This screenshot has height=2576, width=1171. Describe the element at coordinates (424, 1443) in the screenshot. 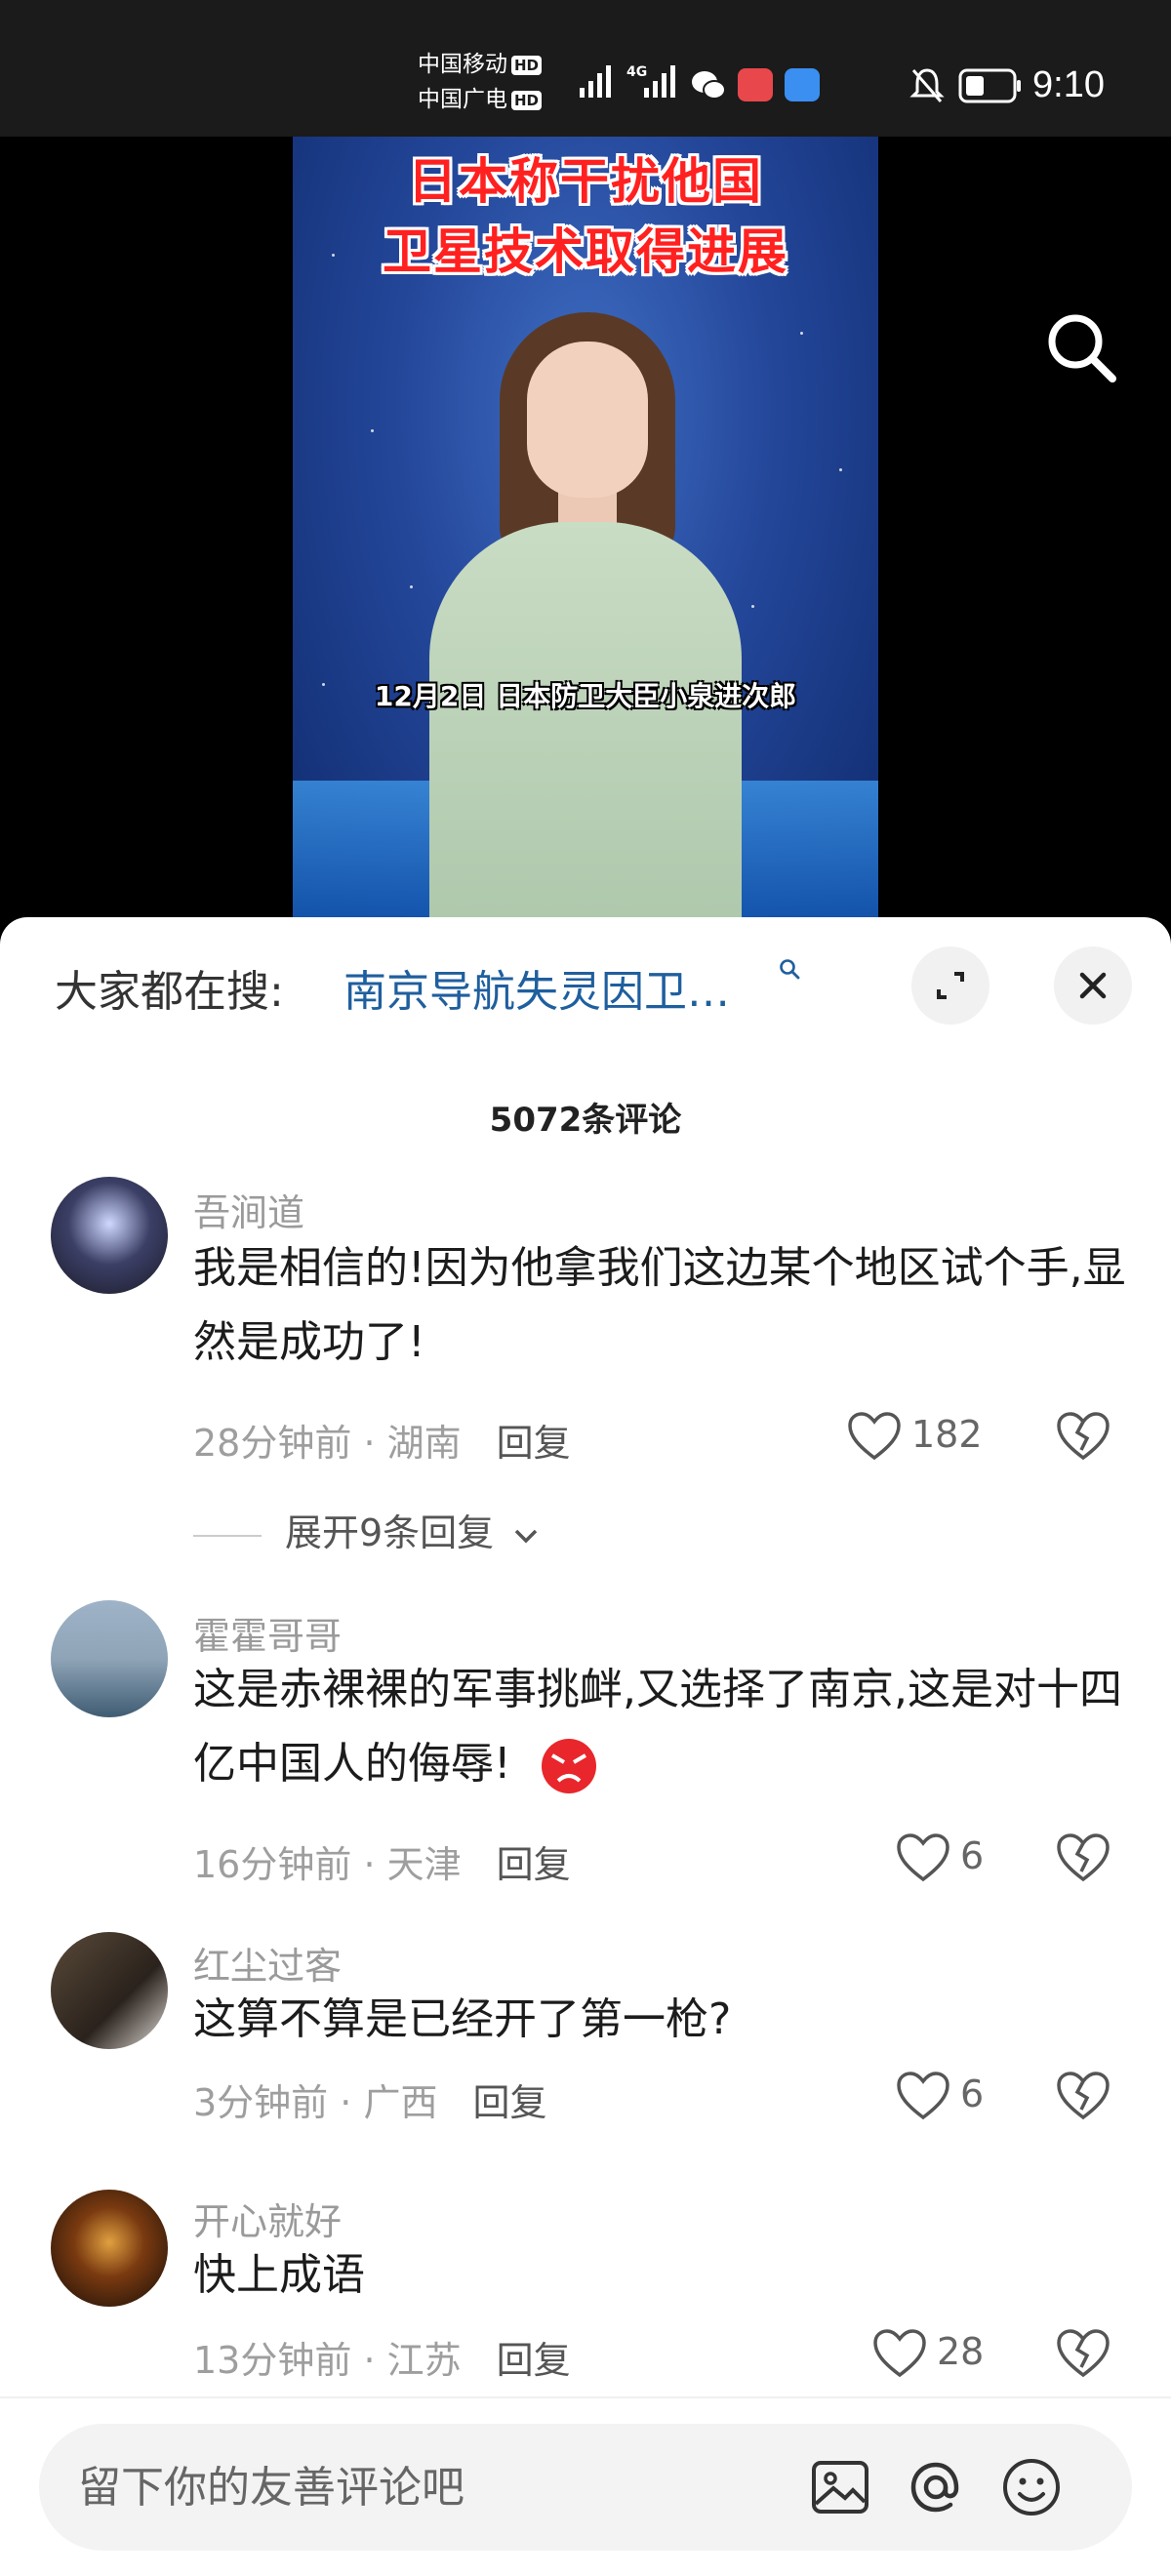

I see `comment-location: 湖南` at that location.